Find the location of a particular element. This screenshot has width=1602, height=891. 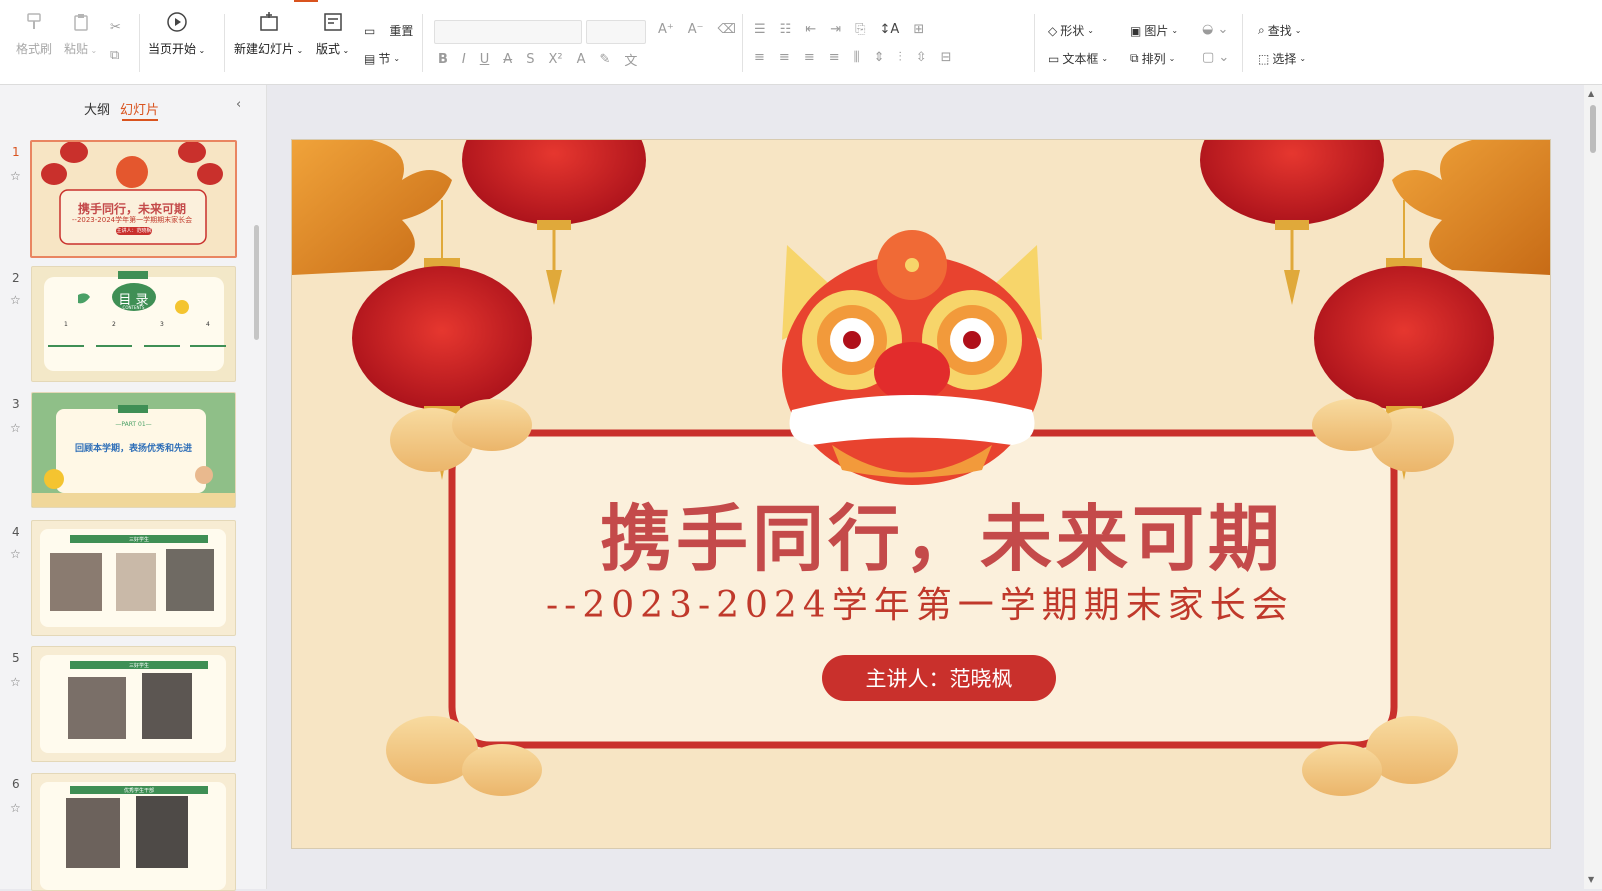

clipboard-group: 格式刷 粘贴 ⌄ ✂ ⧉ is located at coordinates (74, 43).